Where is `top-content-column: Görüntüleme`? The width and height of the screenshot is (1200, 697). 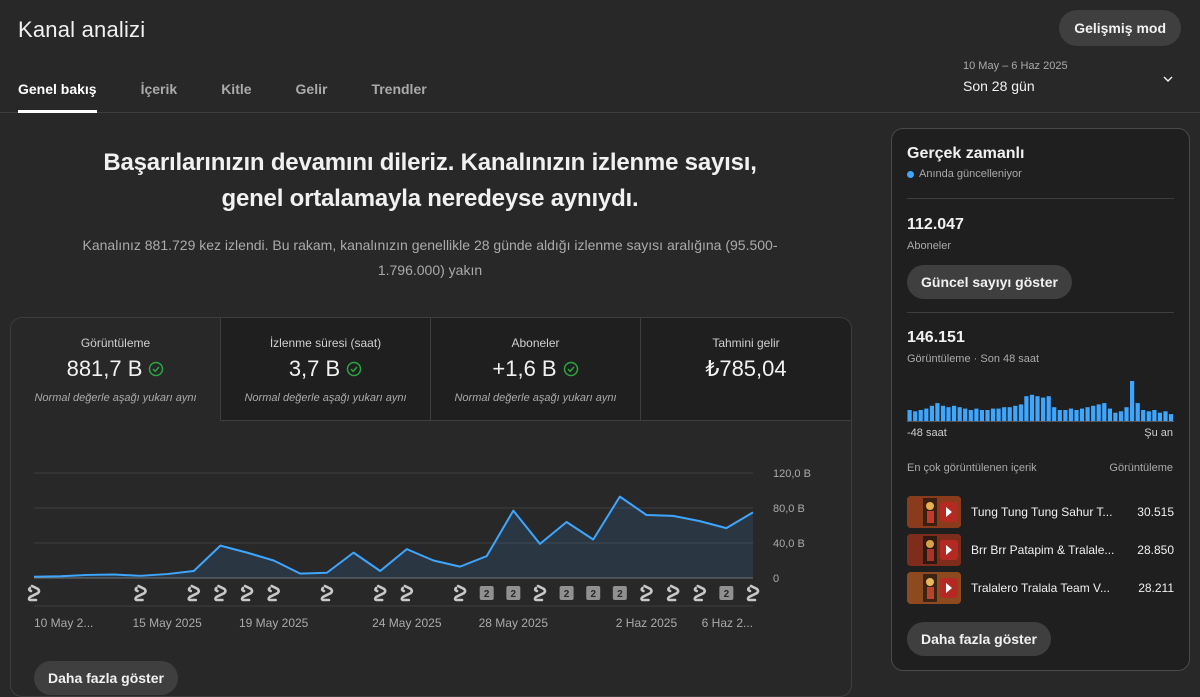 top-content-column: Görüntüleme is located at coordinates (1141, 468).